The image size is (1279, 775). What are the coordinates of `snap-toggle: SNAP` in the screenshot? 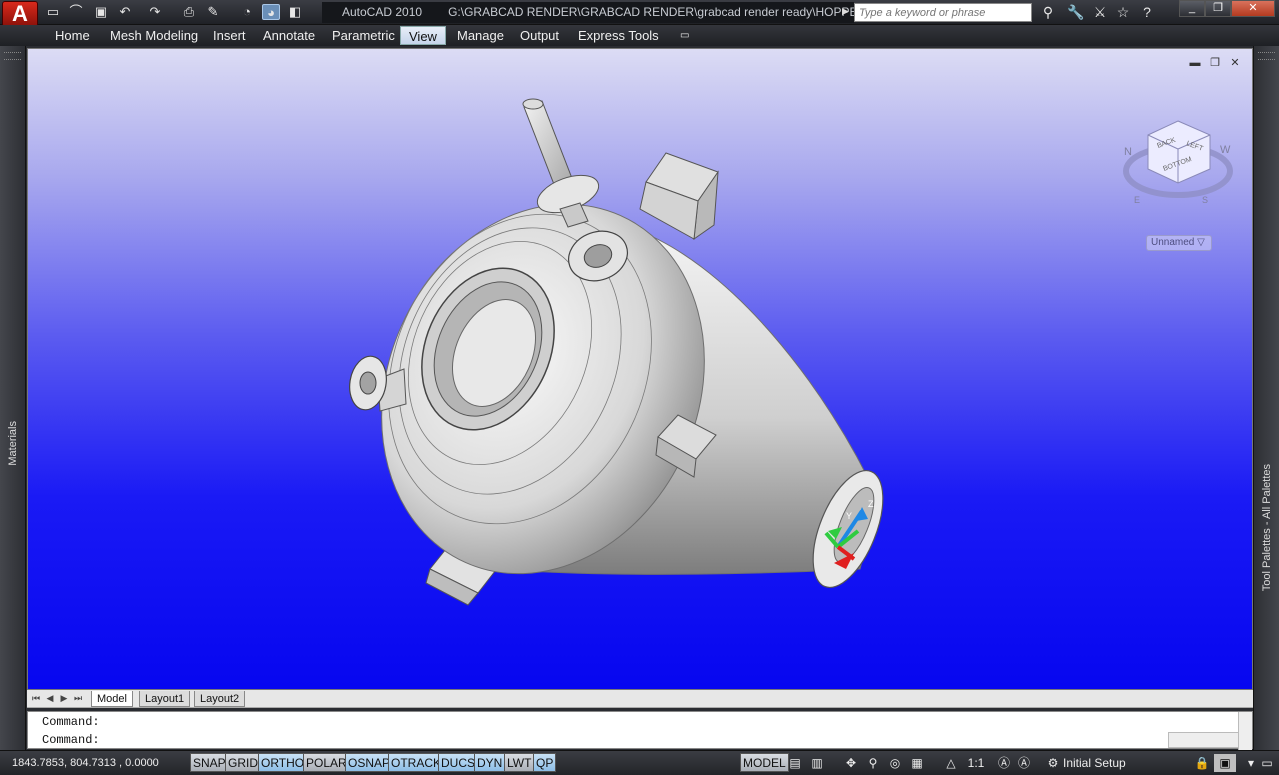 It's located at (209, 762).